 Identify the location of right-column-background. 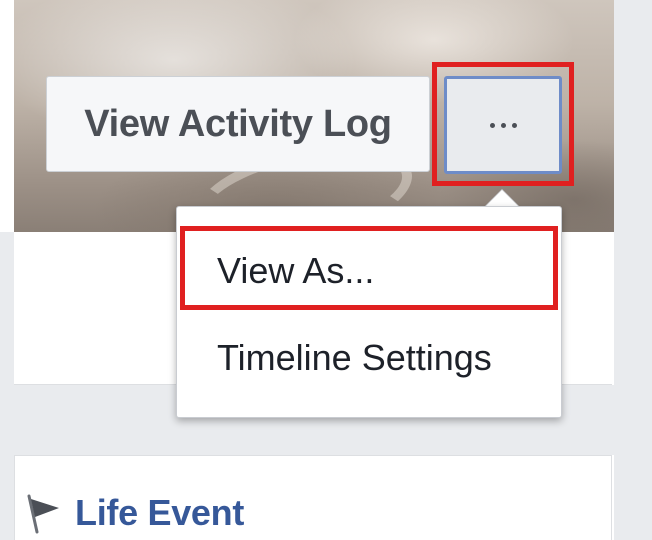
(633, 270).